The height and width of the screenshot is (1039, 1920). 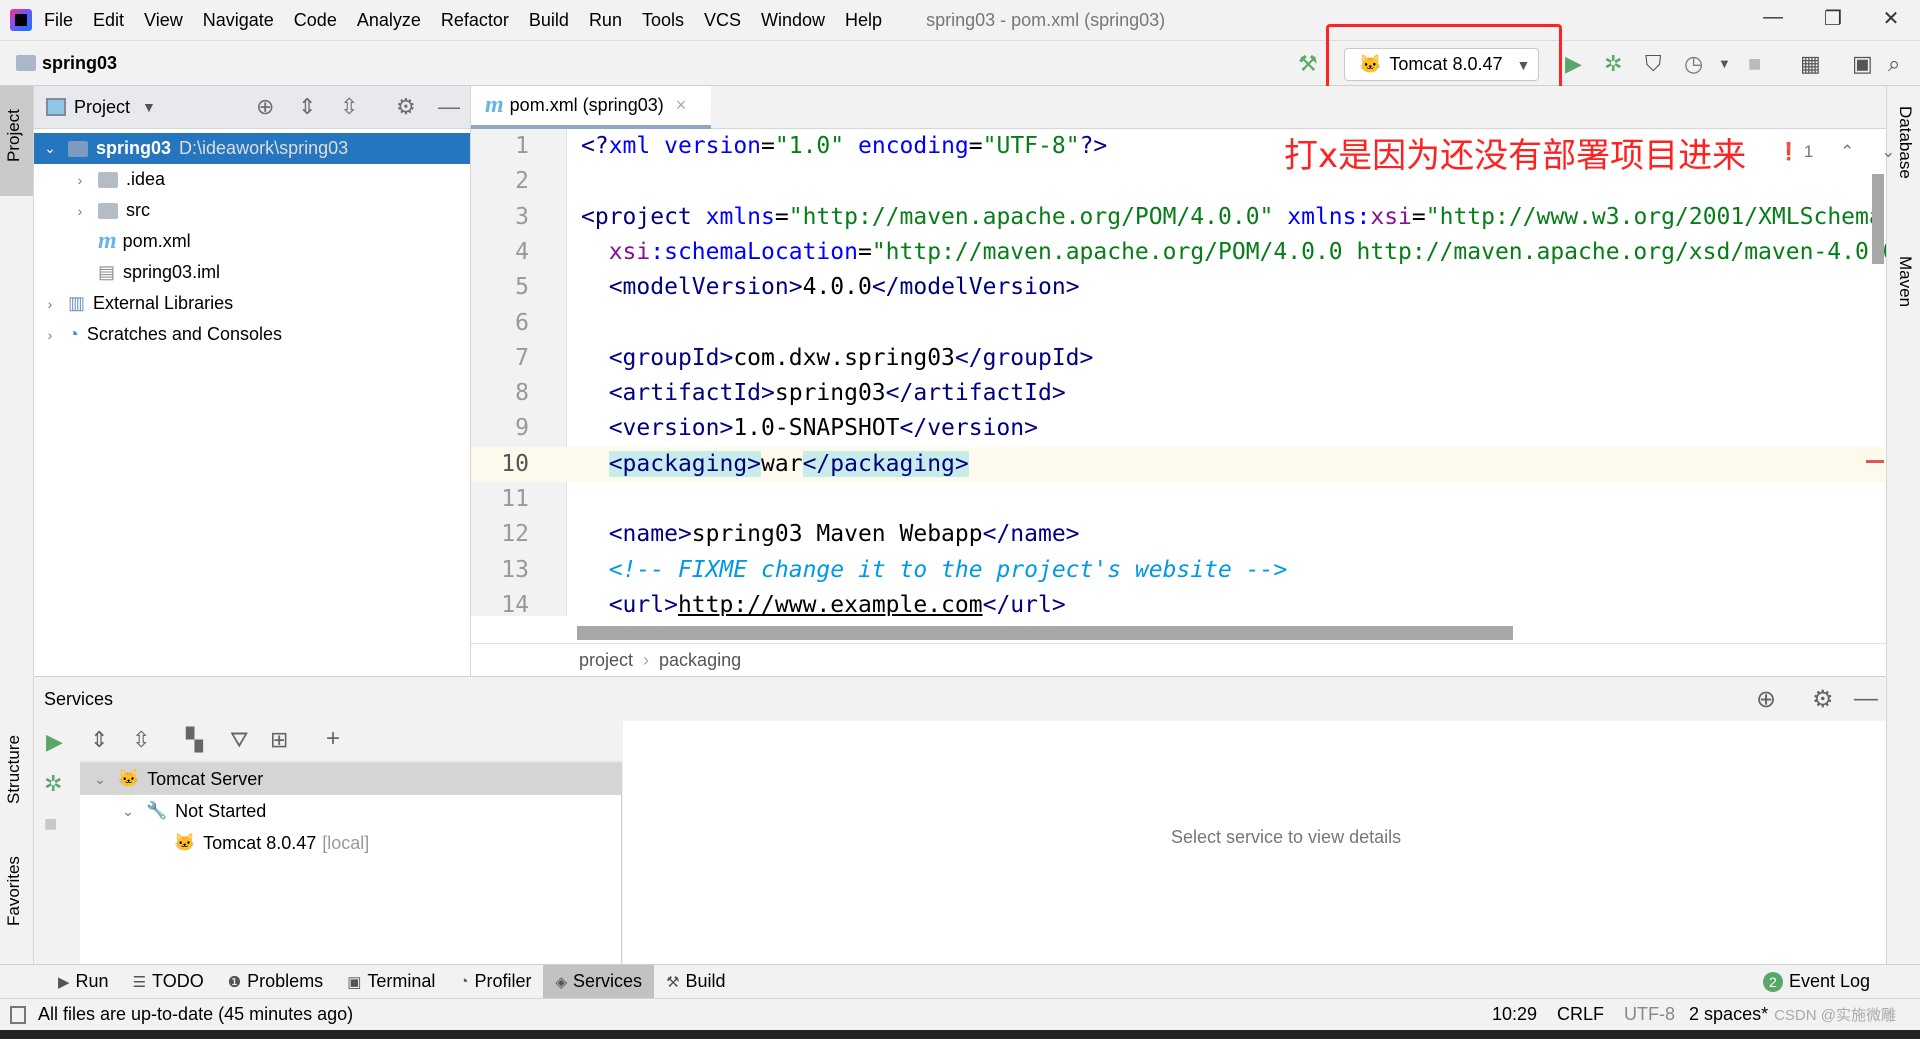 I want to click on tool-window-terminal: ▣ Terminal, so click(x=391, y=982).